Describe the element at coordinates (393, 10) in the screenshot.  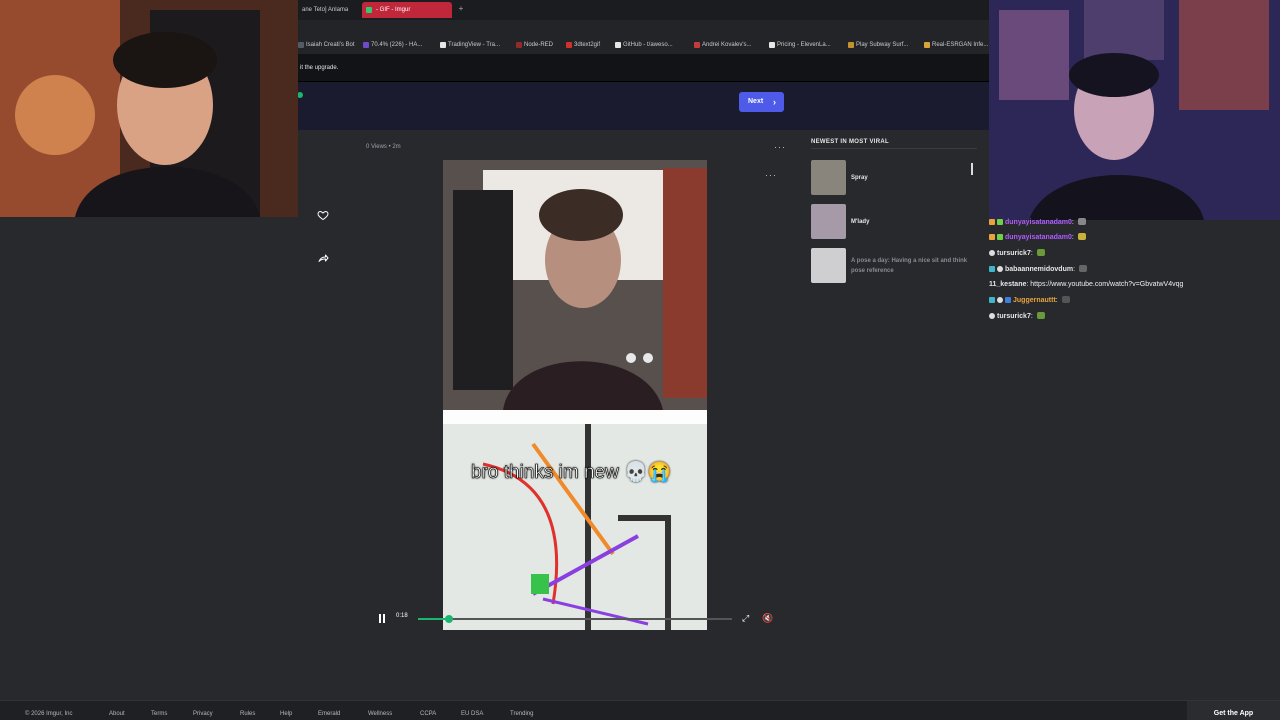
I see `tab-label: - GIF - Imgur` at that location.